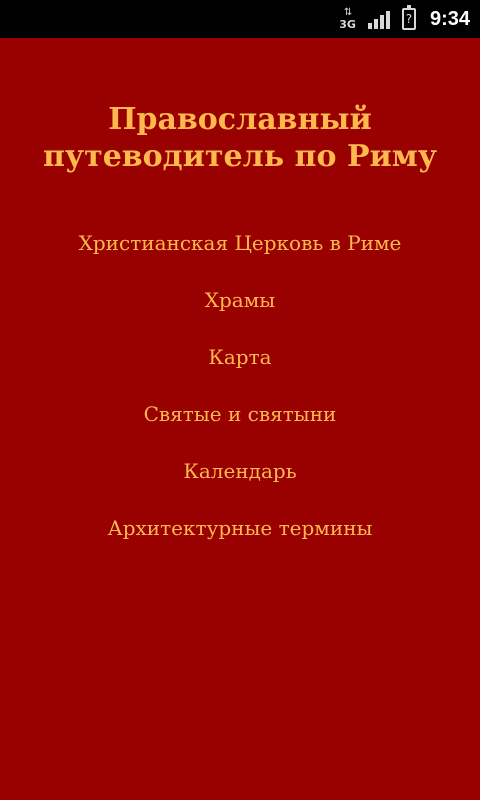 The height and width of the screenshot is (800, 480). What do you see at coordinates (378, 19) in the screenshot?
I see `signal-strength-icon` at bounding box center [378, 19].